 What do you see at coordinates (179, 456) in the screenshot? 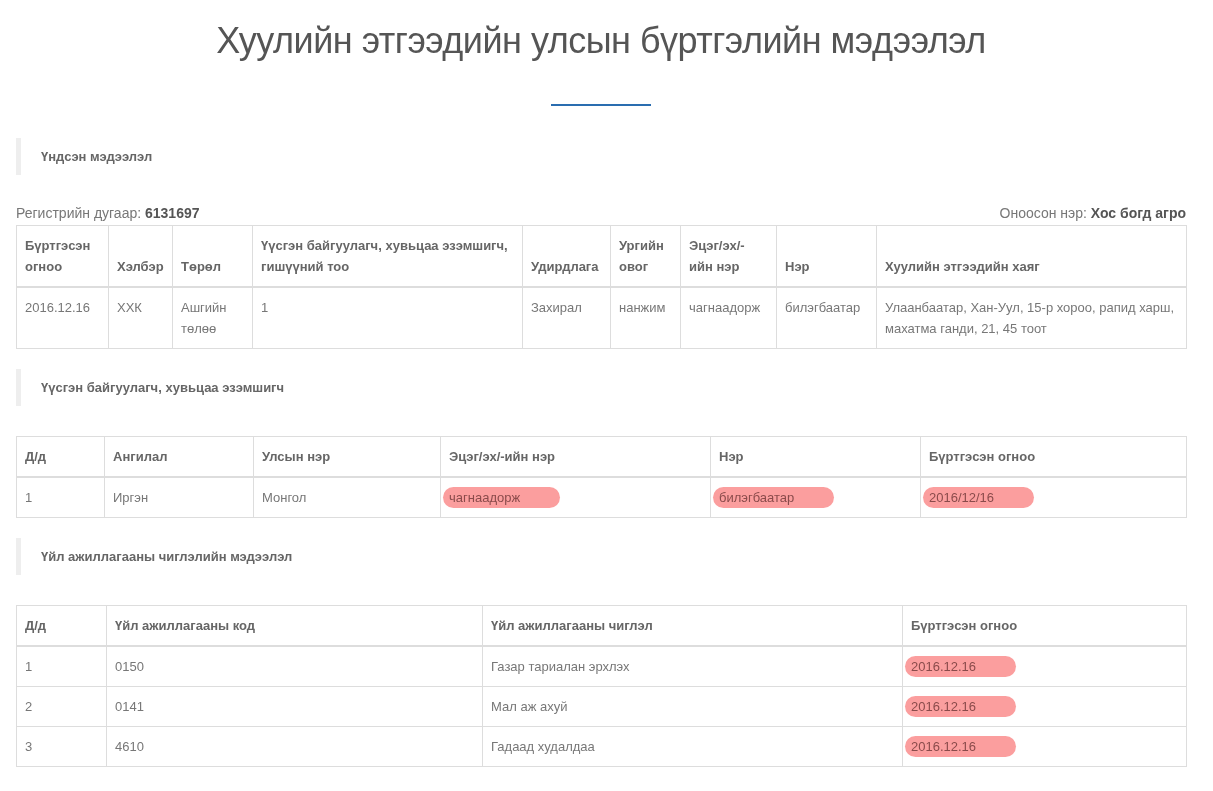
I see `column-header: Ангилал` at bounding box center [179, 456].